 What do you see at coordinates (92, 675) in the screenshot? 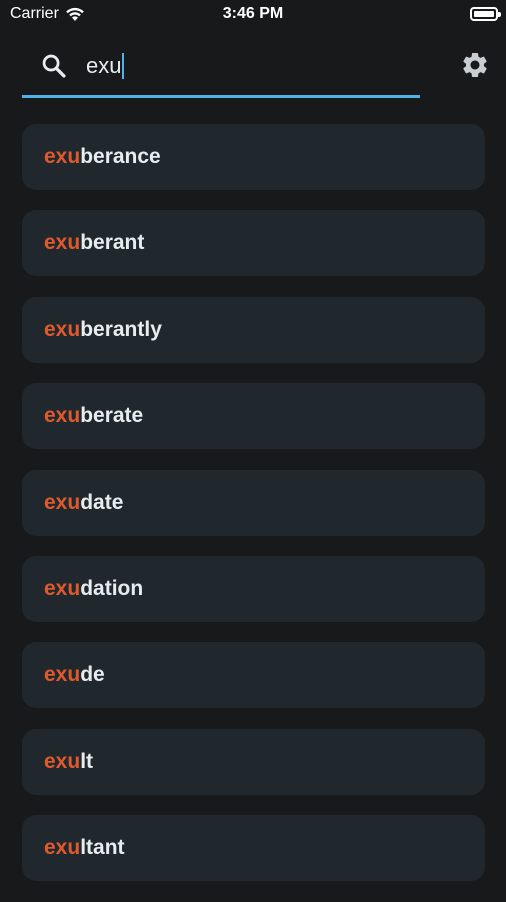
I see `result-rest: de` at bounding box center [92, 675].